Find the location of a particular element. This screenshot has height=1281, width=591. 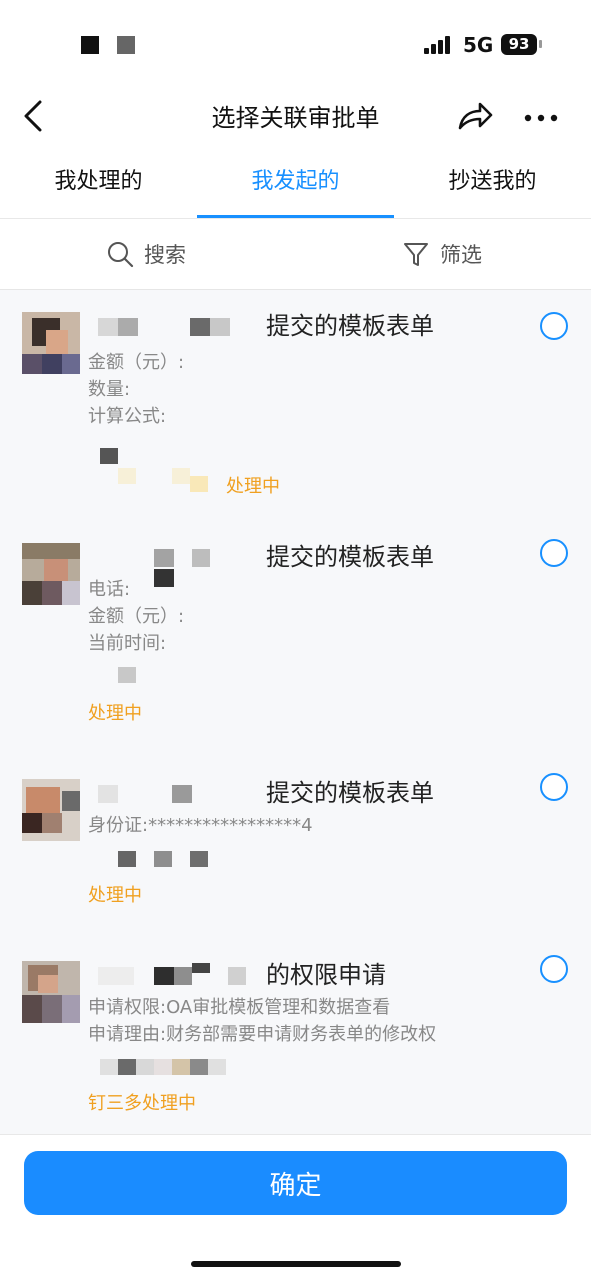

search-button: 搜索 is located at coordinates (146, 254).